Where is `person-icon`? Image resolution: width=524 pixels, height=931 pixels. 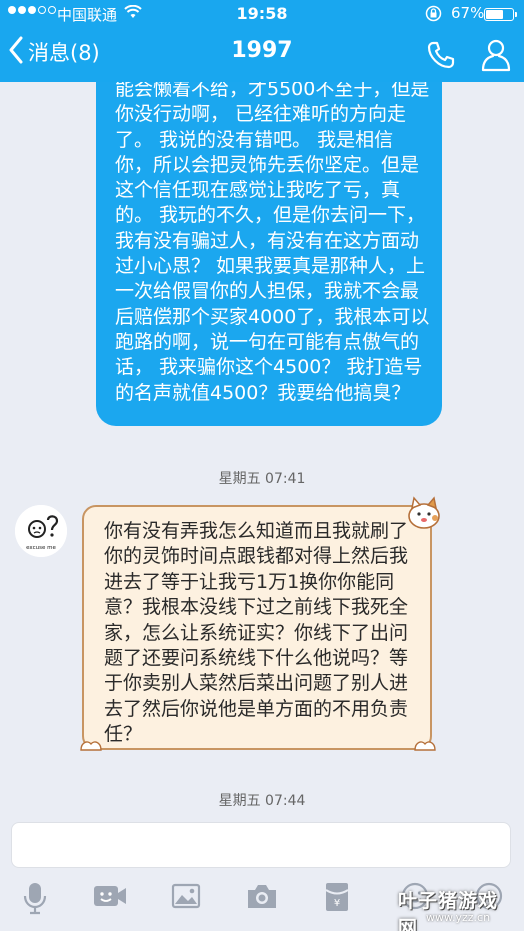 person-icon is located at coordinates (496, 57).